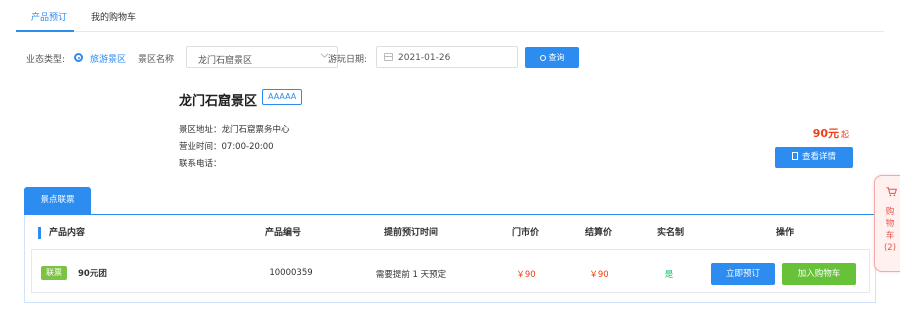 This screenshot has width=900, height=313. What do you see at coordinates (669, 275) in the screenshot?
I see `real-name-flag: 是` at bounding box center [669, 275].